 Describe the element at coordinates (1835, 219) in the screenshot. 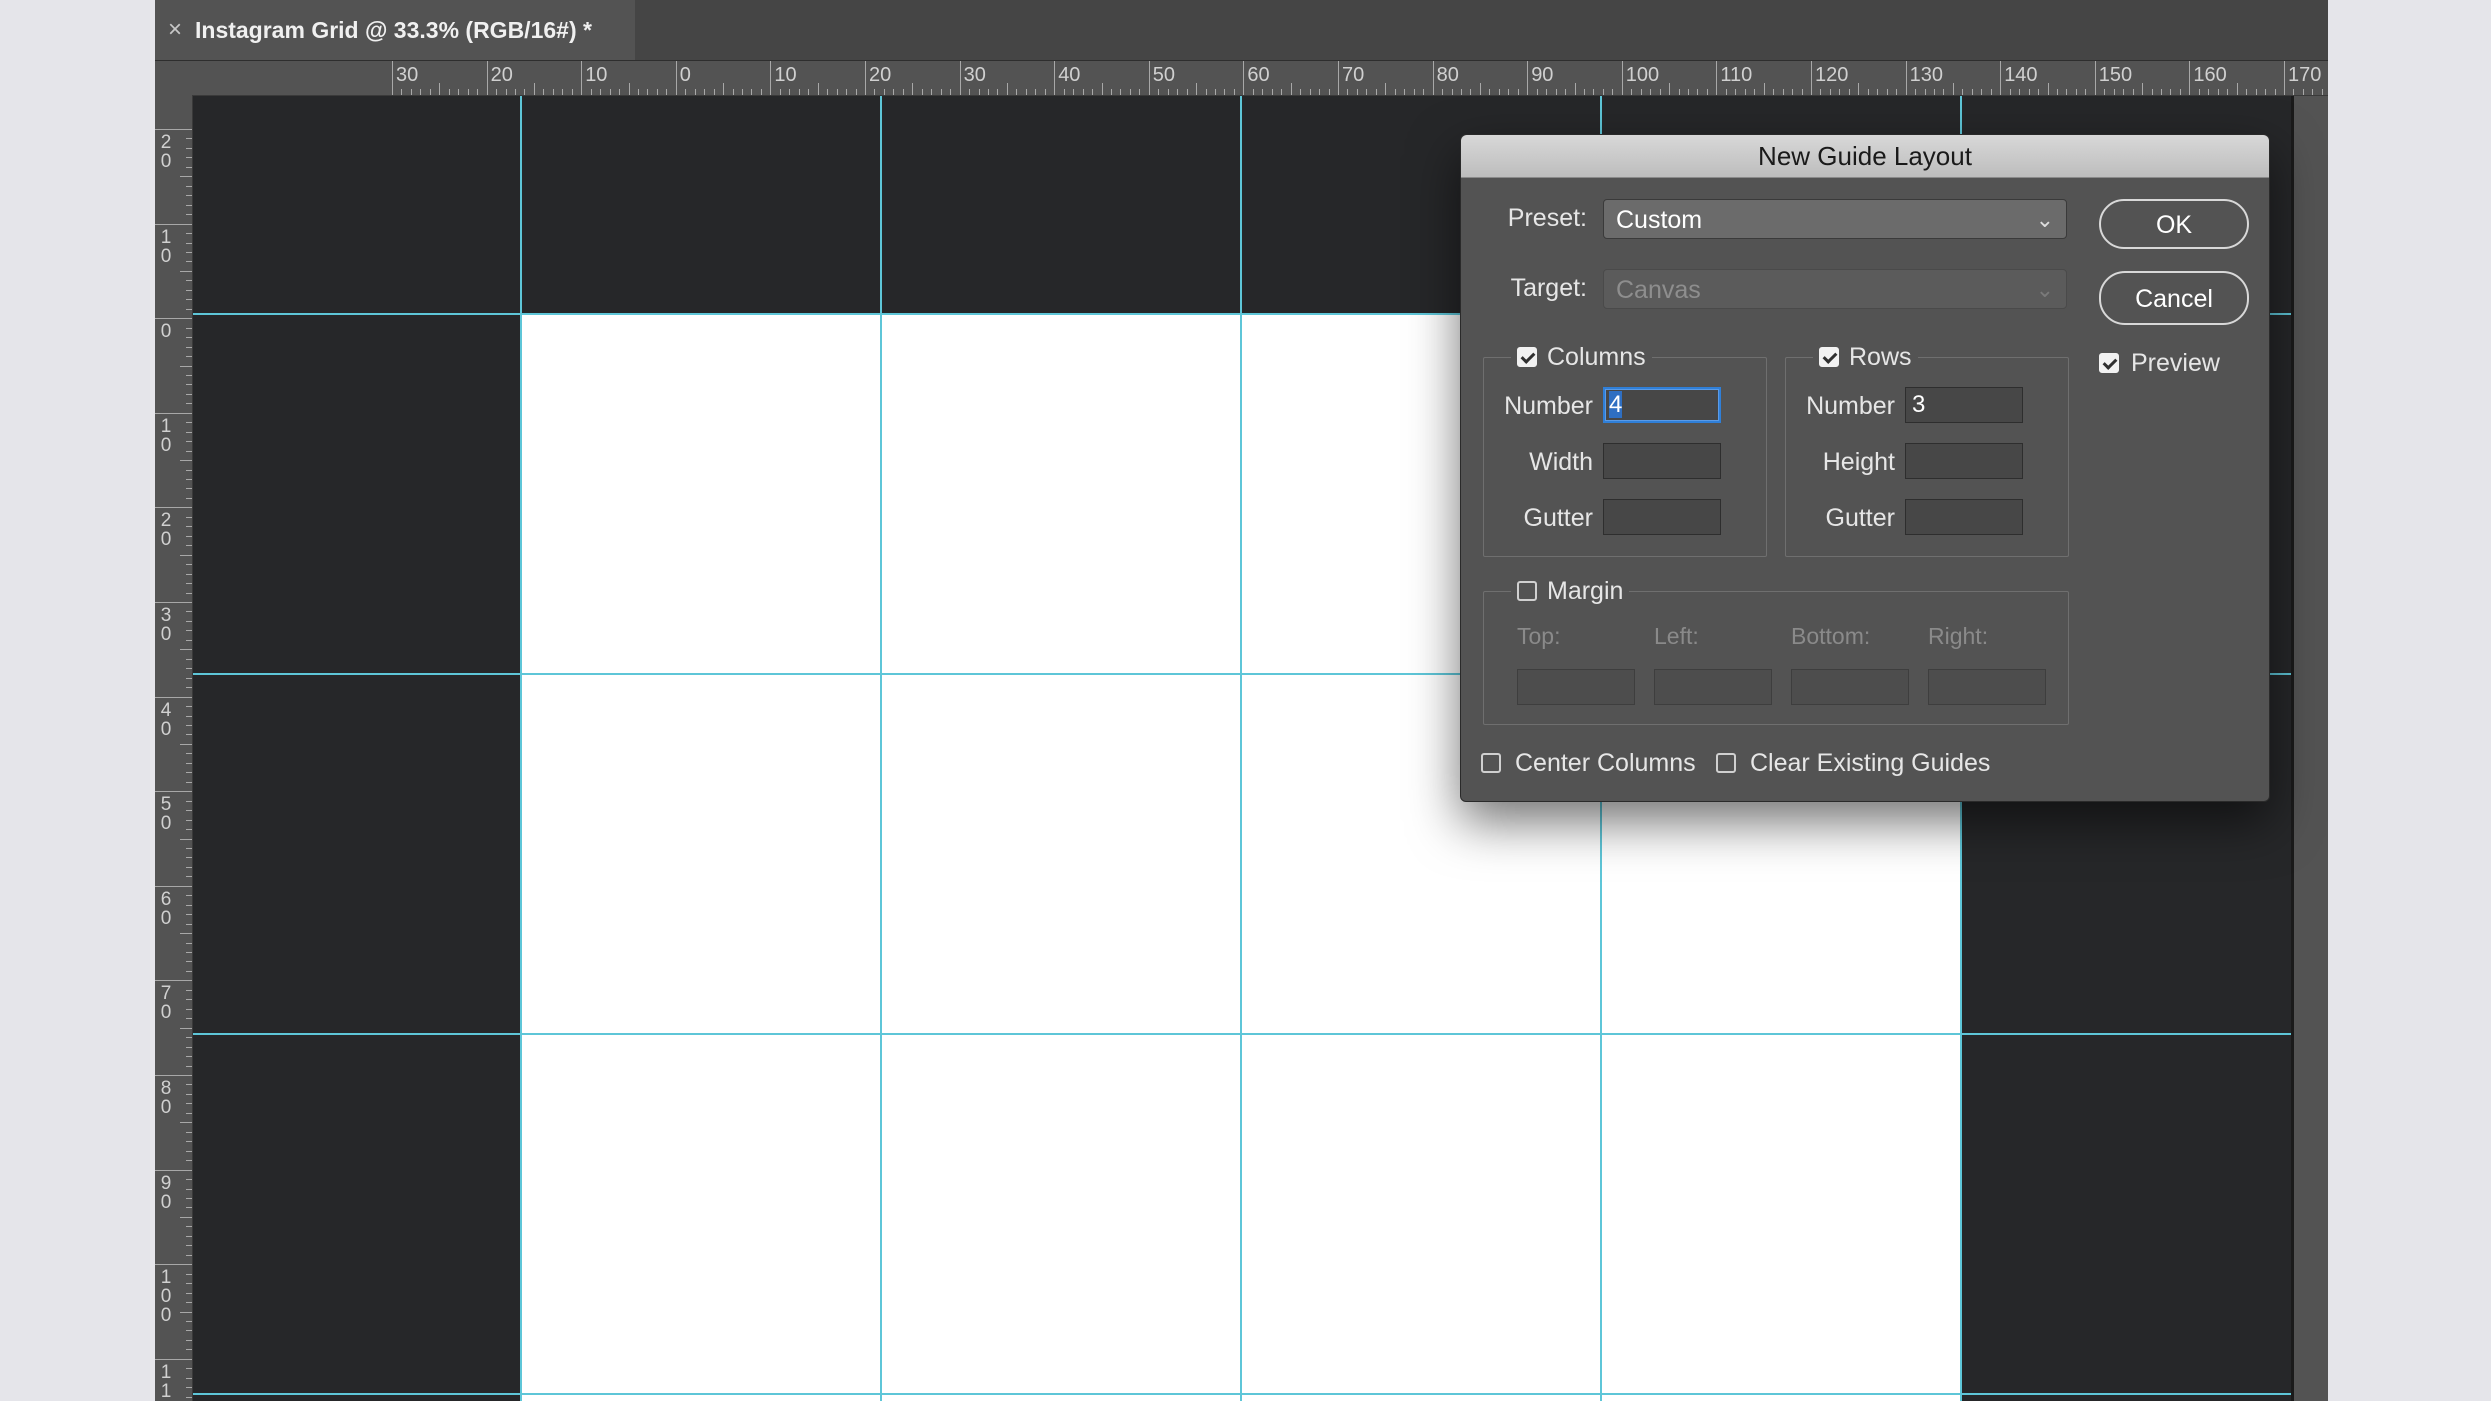

I see `preset-select: Custom ⌄` at that location.